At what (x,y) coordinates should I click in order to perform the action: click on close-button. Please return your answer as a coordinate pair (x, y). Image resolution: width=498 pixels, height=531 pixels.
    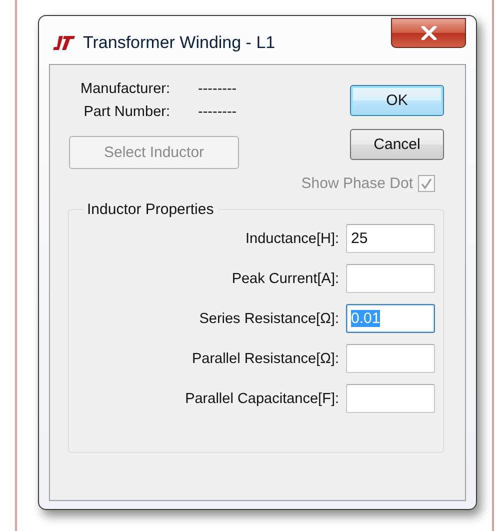
    Looking at the image, I should click on (428, 33).